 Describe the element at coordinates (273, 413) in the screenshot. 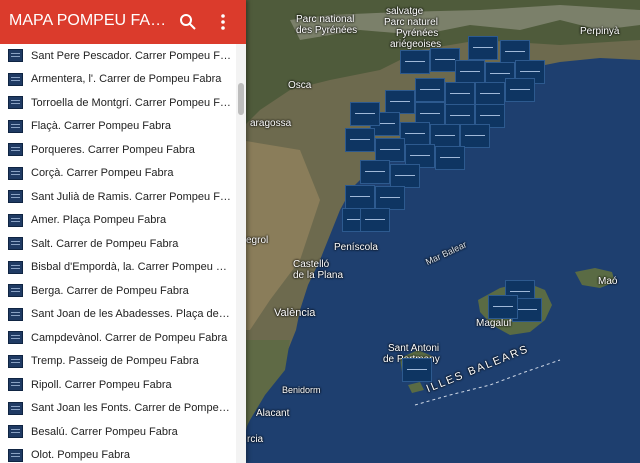

I see `map-label-alacant: Alacant` at that location.